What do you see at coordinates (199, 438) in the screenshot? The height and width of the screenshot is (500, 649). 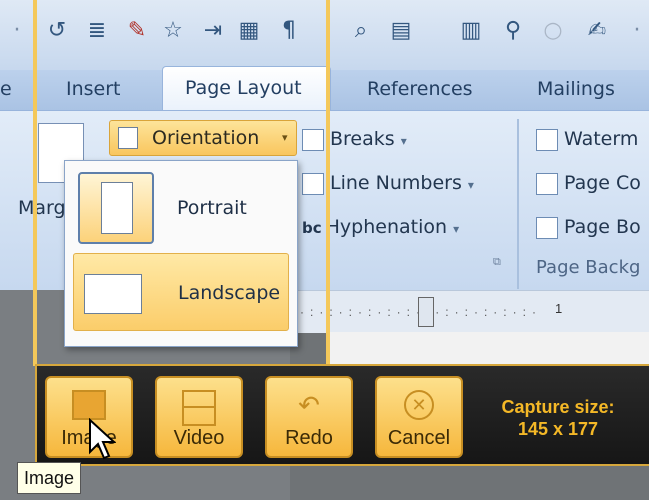 I see `video-capture-label: Video` at bounding box center [199, 438].